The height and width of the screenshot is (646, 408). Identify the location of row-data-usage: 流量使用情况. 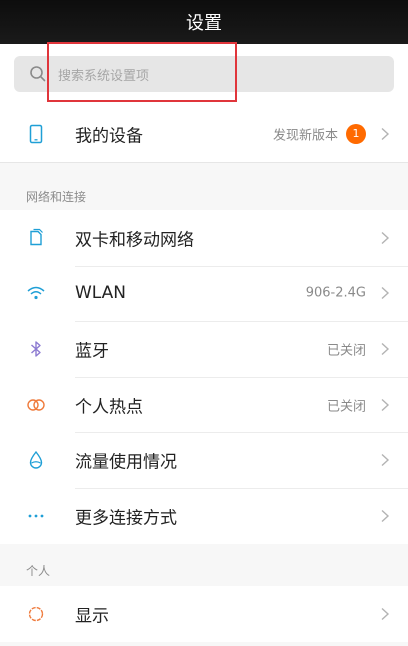
(204, 460).